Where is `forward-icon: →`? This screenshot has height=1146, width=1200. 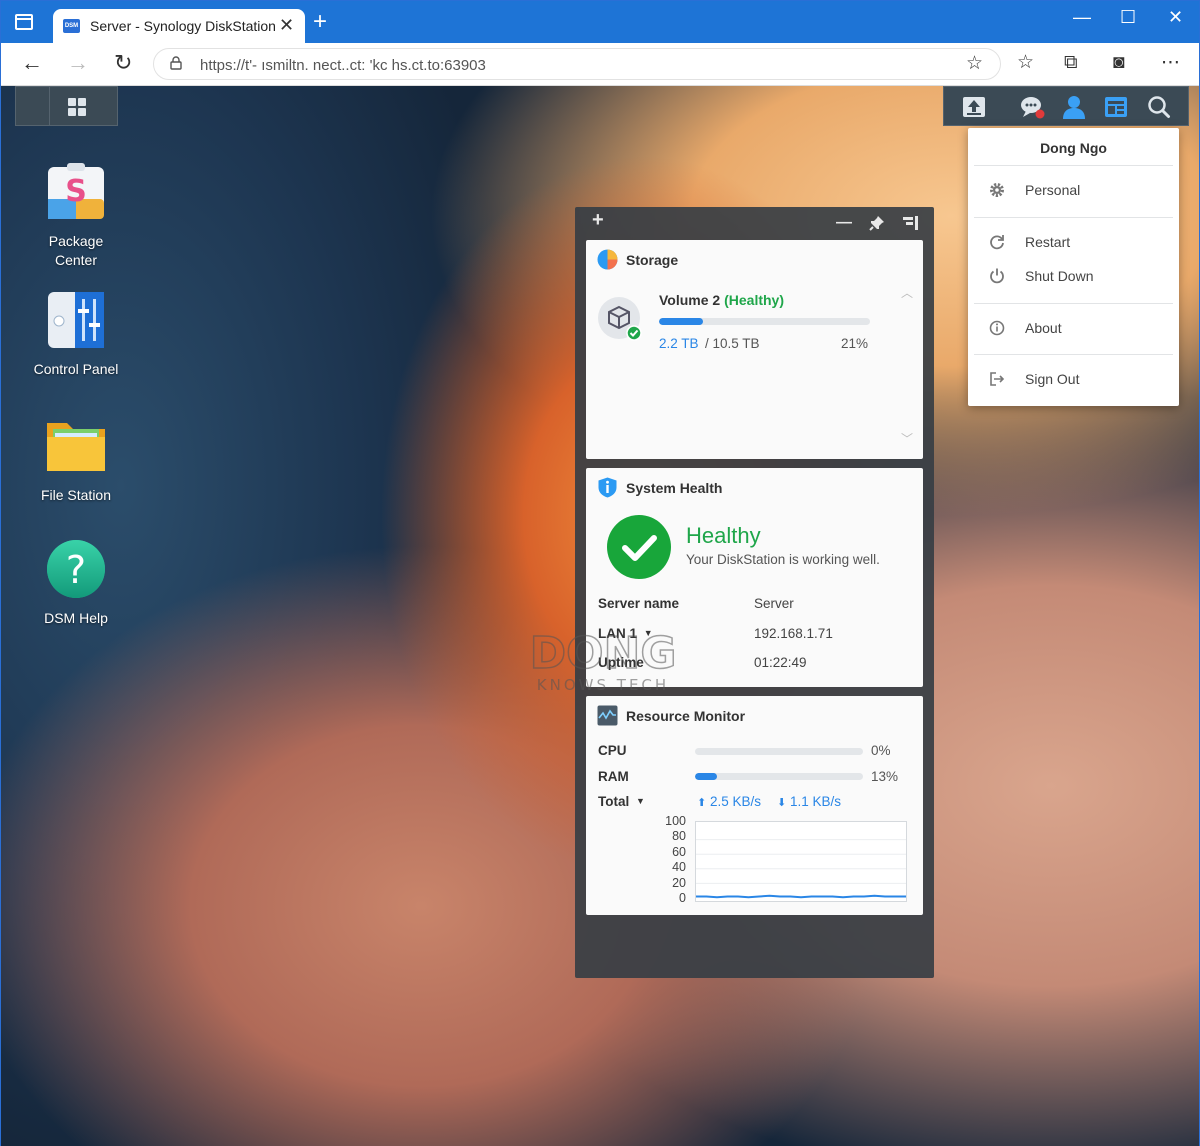 forward-icon: → is located at coordinates (78, 63).